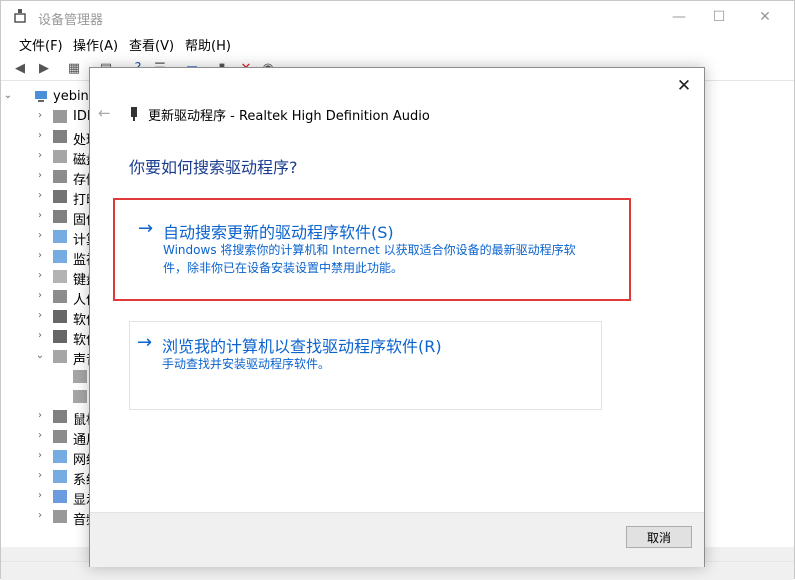  I want to click on title-bar: 设备管理器 — ☐ ✕, so click(397, 16).